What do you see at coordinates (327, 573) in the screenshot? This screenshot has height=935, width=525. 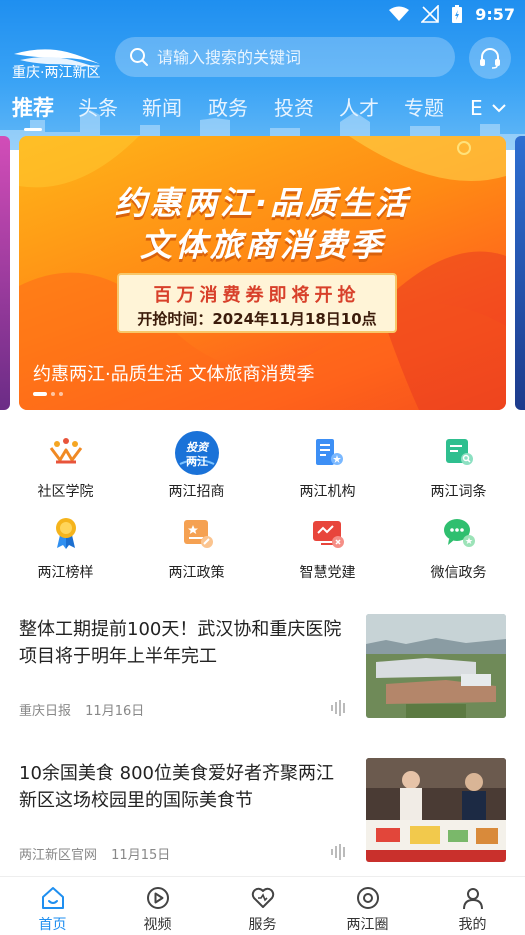 I see `grid-label: 智慧党建` at bounding box center [327, 573].